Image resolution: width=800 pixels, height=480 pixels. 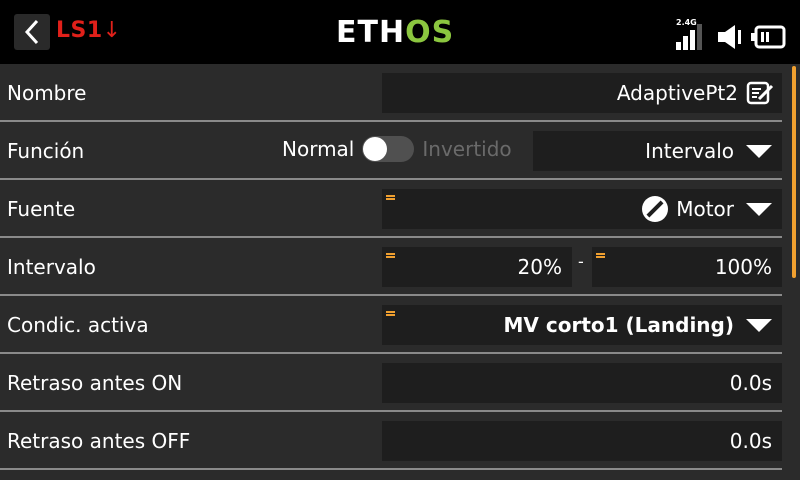 I want to click on scrollbar, so click(x=794, y=172).